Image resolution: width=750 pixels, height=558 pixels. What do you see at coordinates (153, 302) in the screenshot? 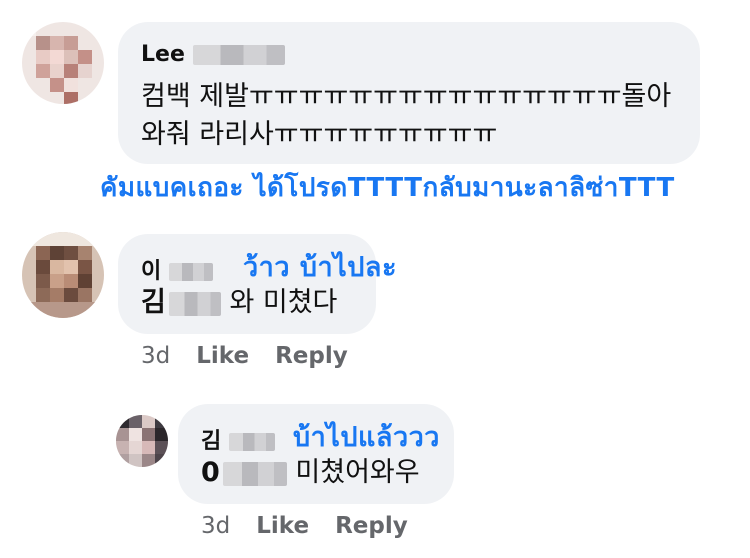
I see `mention-prefix: 김` at bounding box center [153, 302].